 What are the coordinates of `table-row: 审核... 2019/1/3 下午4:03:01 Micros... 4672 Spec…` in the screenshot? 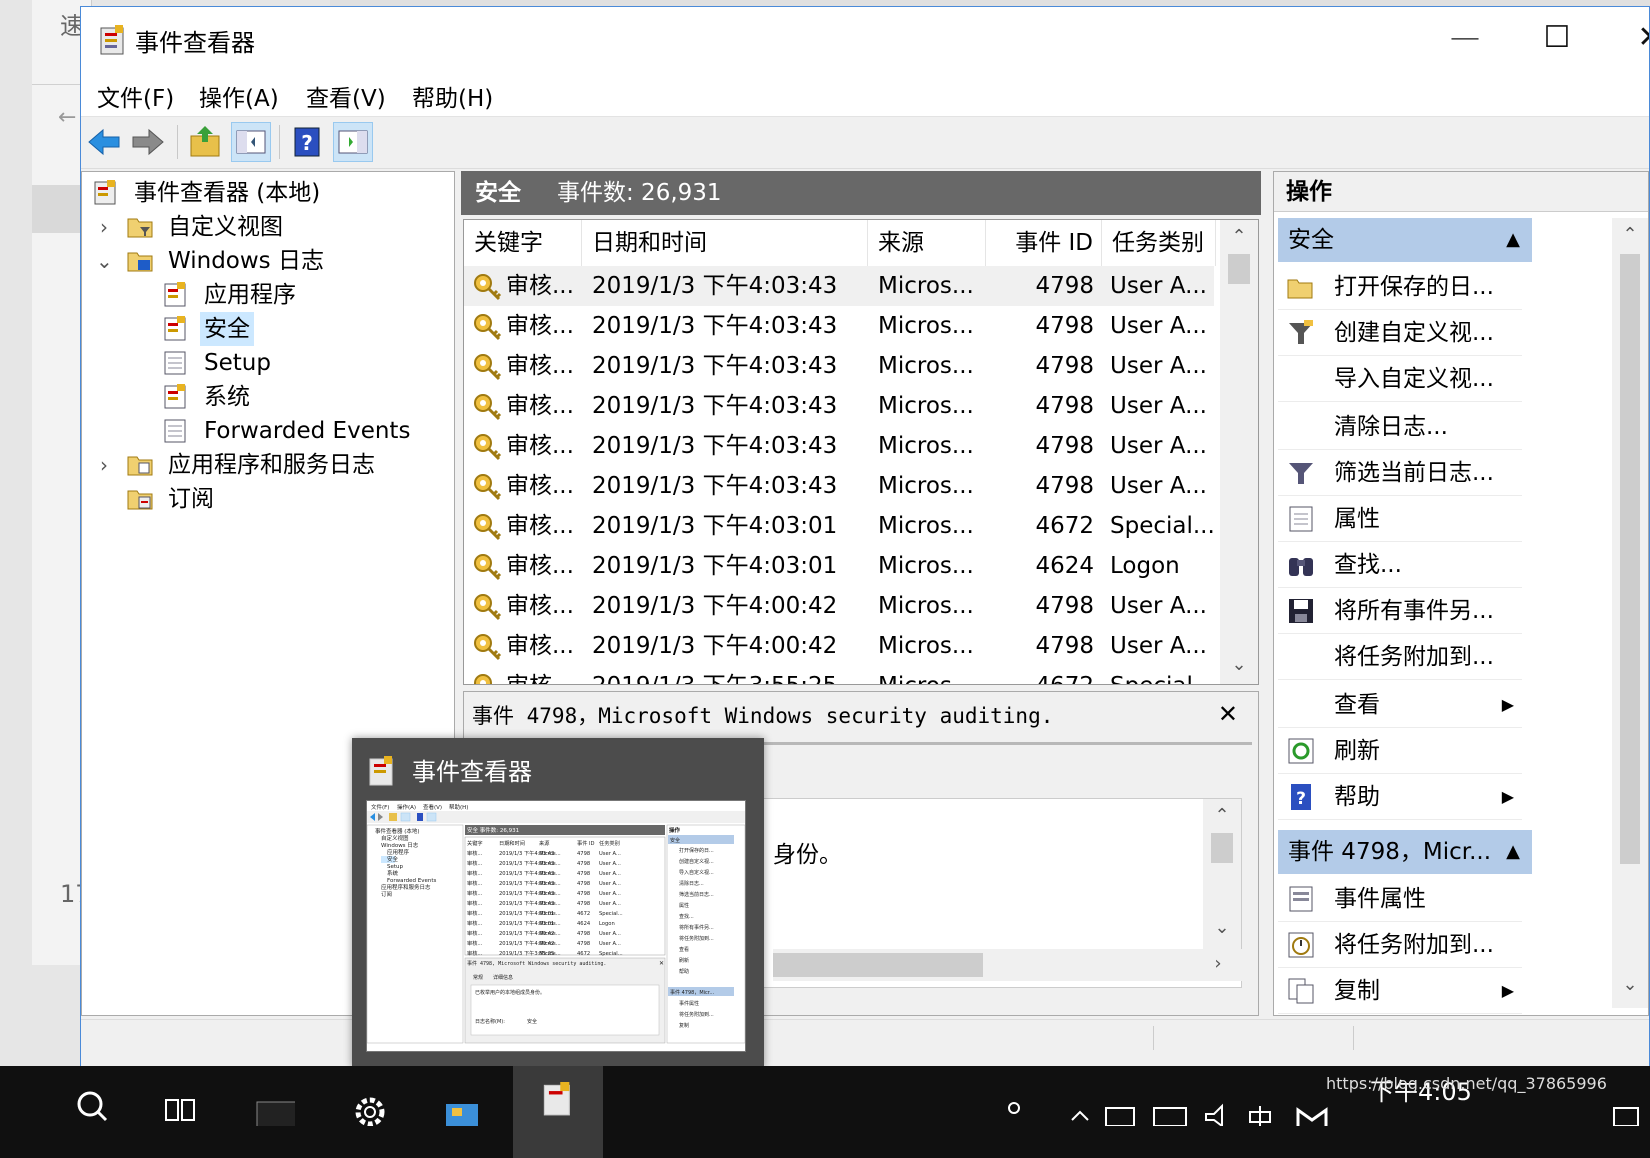 It's located at (839, 526).